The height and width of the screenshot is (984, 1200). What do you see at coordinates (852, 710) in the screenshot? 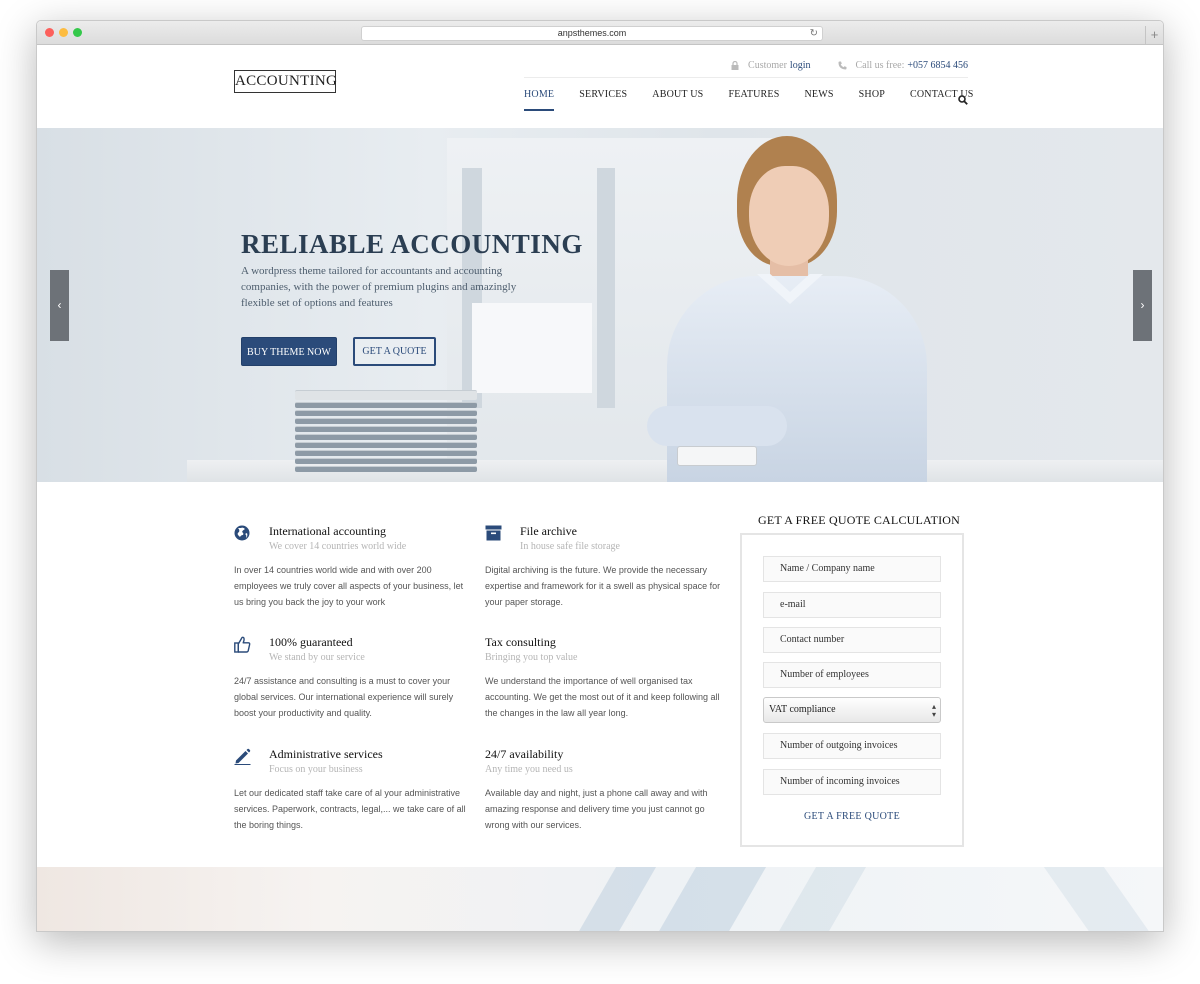
I see `vat-compliance-select: VAT compliance ▴ ▾` at bounding box center [852, 710].